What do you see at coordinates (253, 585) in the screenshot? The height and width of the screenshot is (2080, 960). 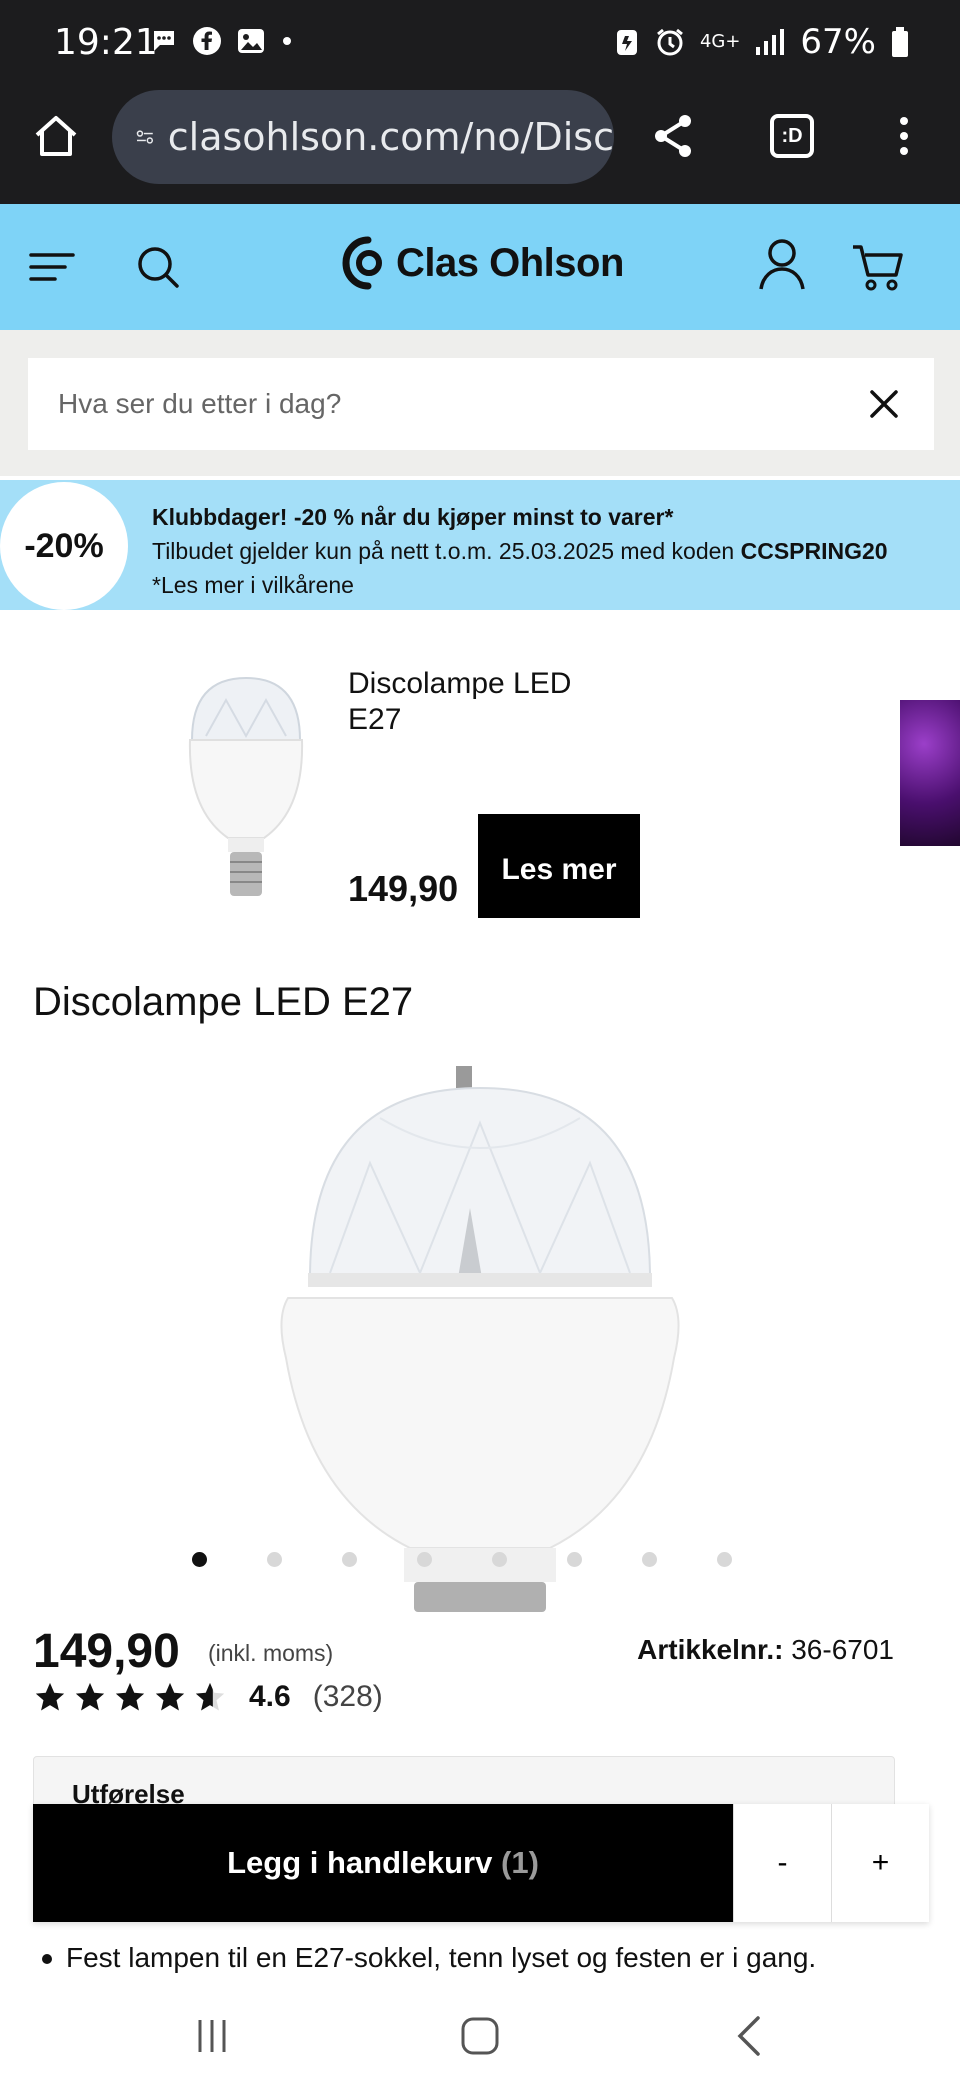 I see `promo-line2: *Les mer i vilkårene` at bounding box center [253, 585].